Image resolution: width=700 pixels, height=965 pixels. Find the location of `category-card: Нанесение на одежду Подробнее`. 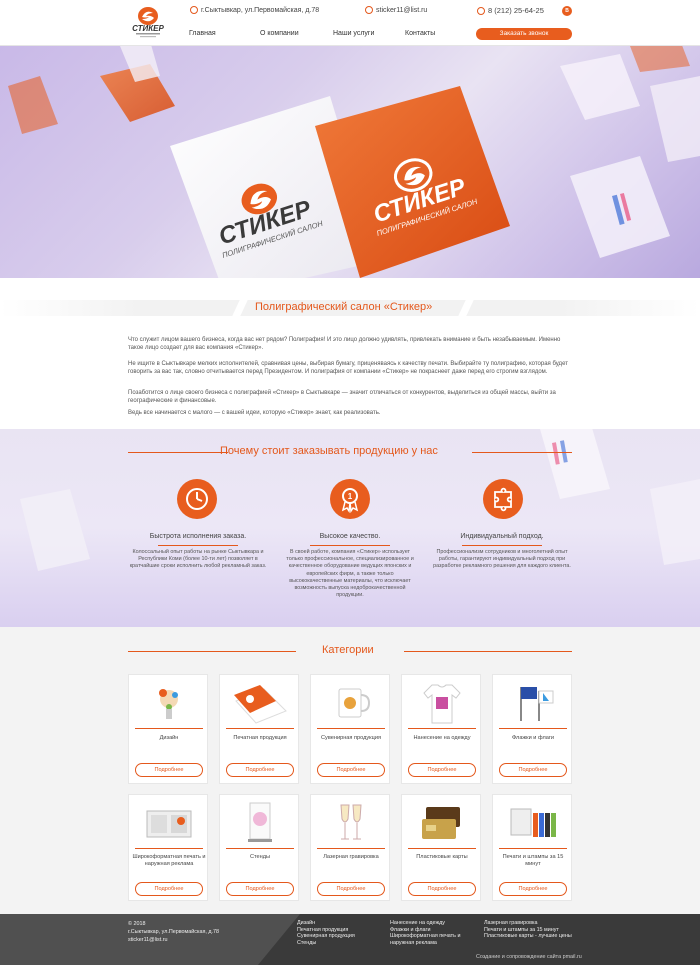

category-card: Нанесение на одежду Подробнее is located at coordinates (441, 729).